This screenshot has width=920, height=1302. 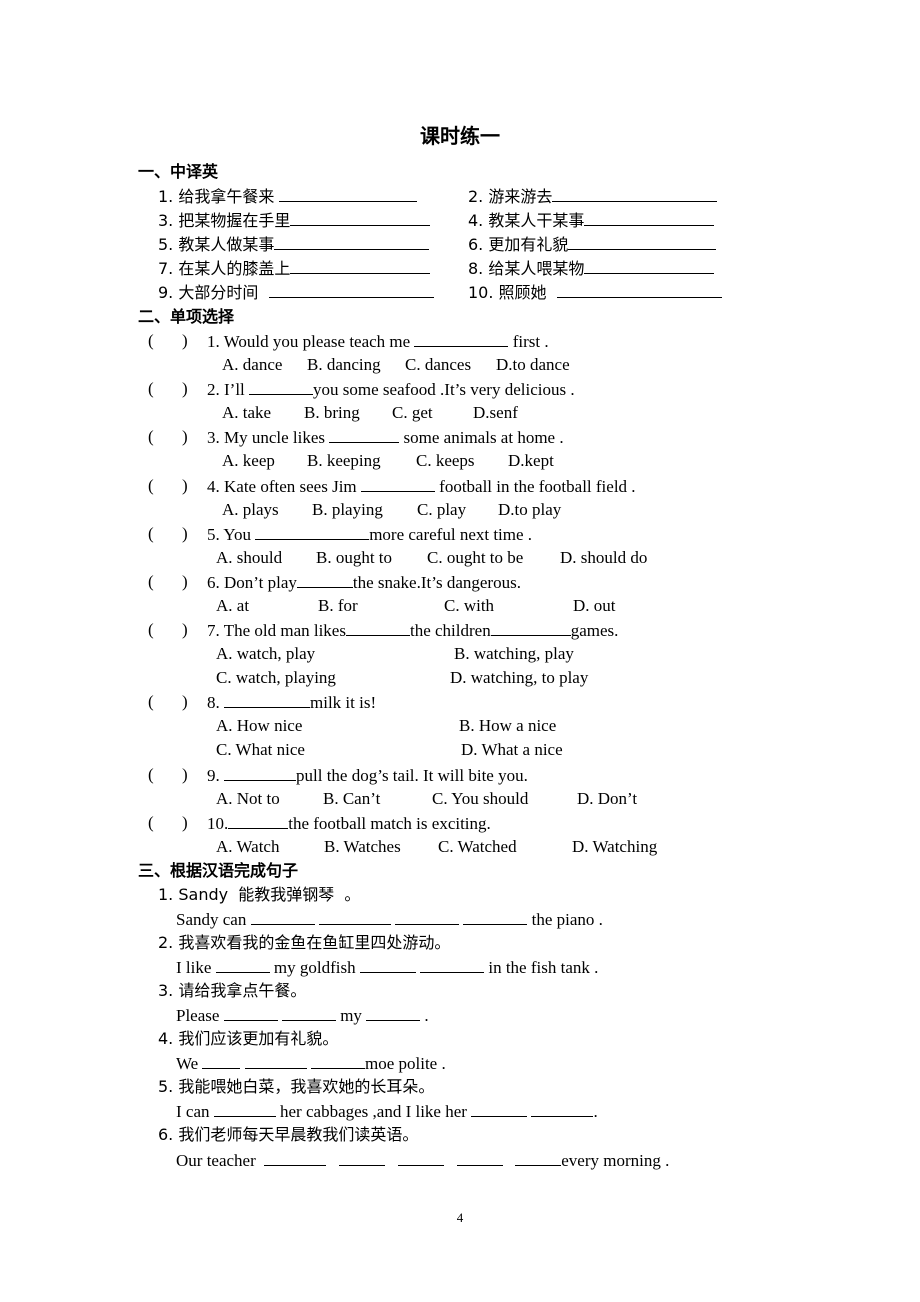 What do you see at coordinates (441, 510) in the screenshot?
I see `option: C. play` at bounding box center [441, 510].